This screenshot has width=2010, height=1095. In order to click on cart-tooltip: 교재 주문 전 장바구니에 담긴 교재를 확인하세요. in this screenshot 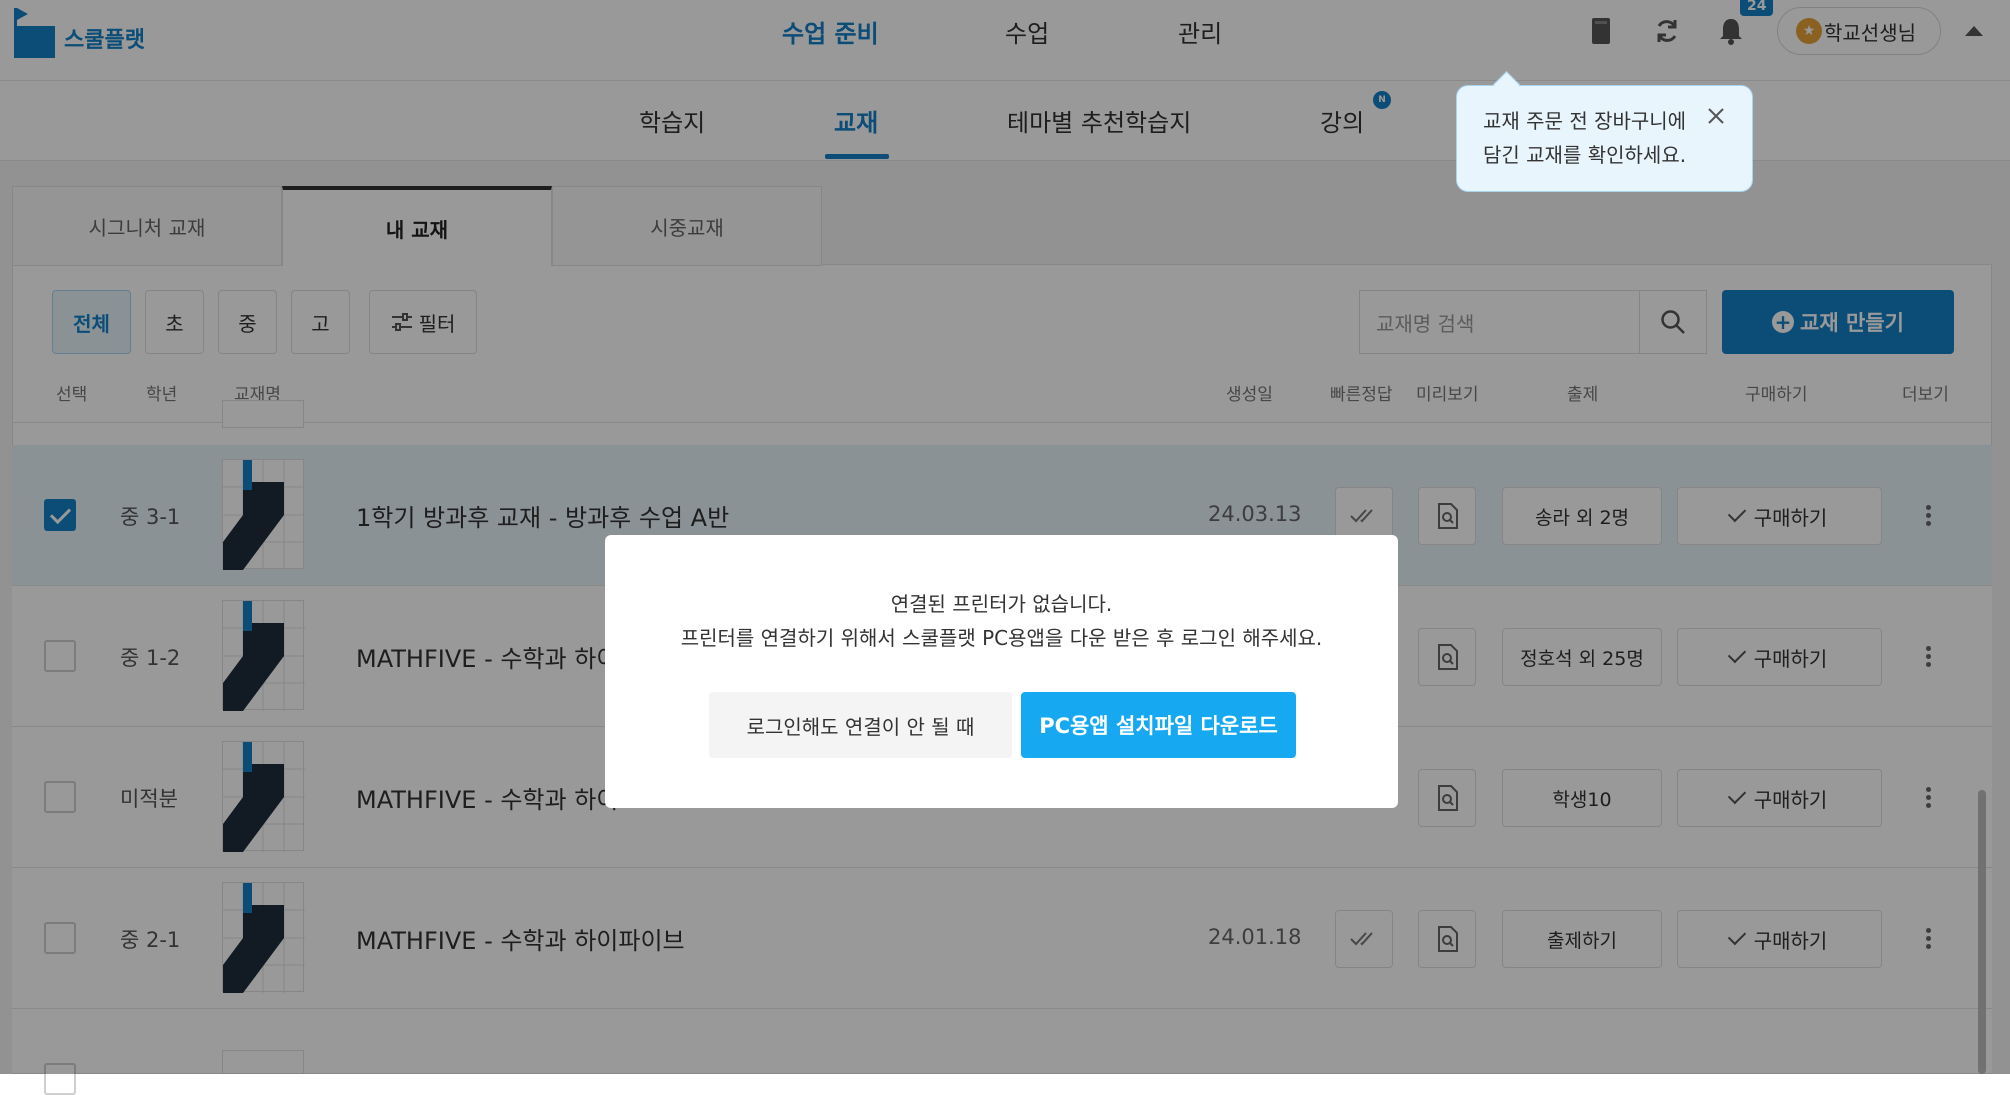, I will do `click(1604, 138)`.